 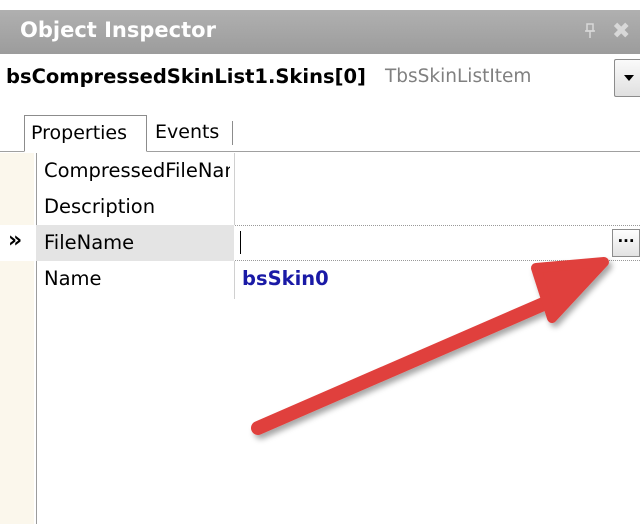 I want to click on text-caret, so click(x=240, y=242).